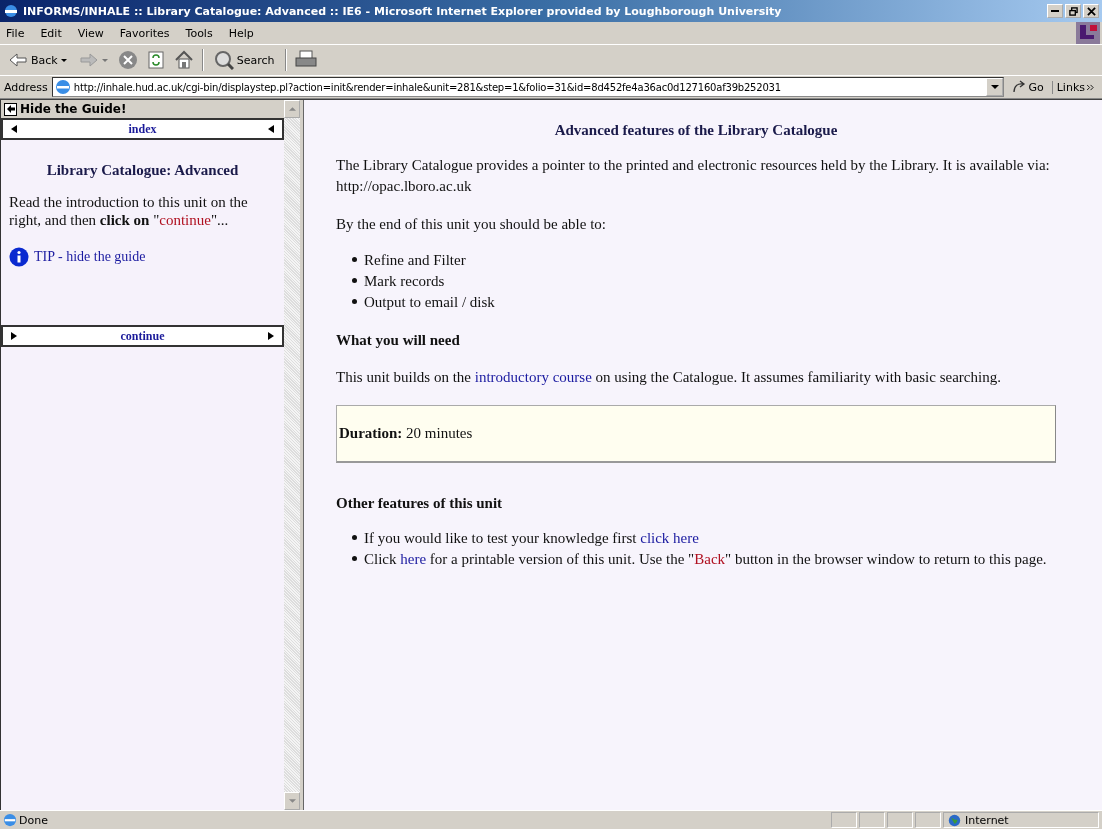  Describe the element at coordinates (15, 33) in the screenshot. I see `menu-item: File` at that location.